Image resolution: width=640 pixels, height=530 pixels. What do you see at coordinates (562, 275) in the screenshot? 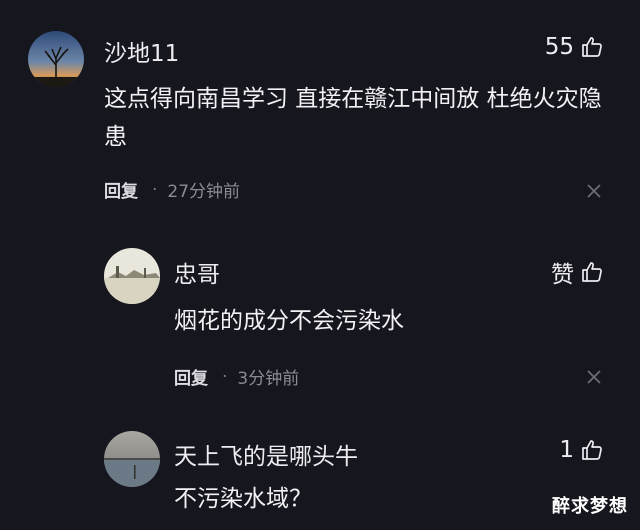
I see `like-count: 赞` at bounding box center [562, 275].